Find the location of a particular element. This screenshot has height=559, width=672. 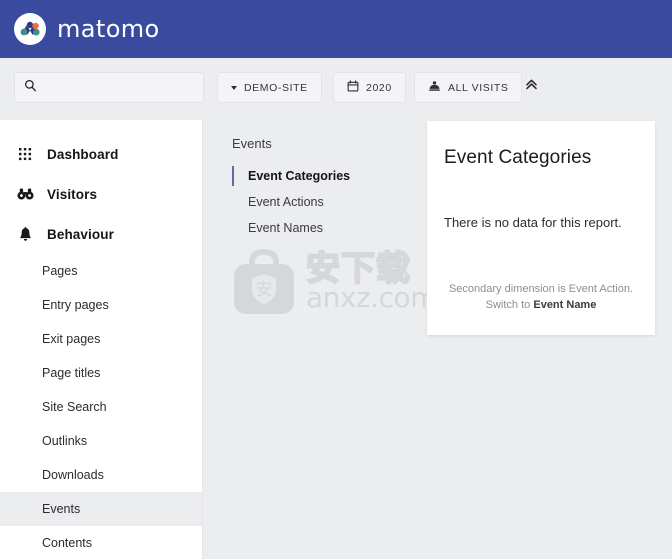

binoculars-icon is located at coordinates (25, 194).